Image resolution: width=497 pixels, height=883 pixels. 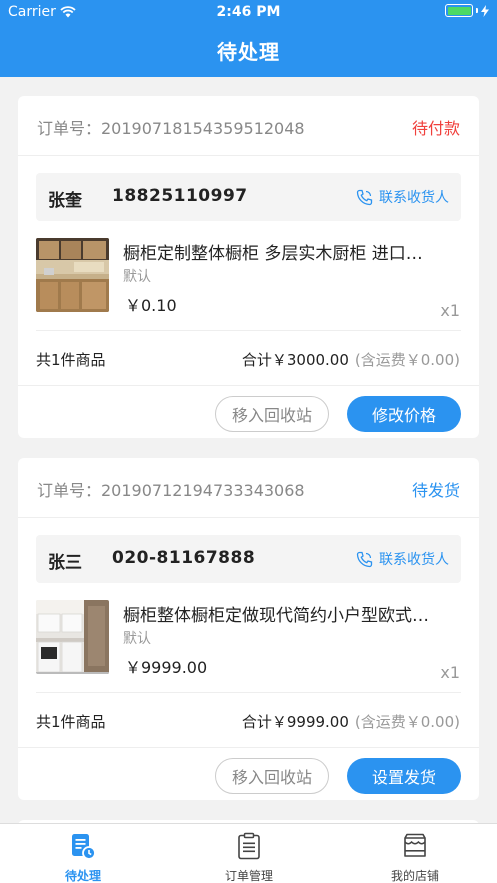 I want to click on order-number: 订单号：20190712194733343068, so click(x=171, y=490).